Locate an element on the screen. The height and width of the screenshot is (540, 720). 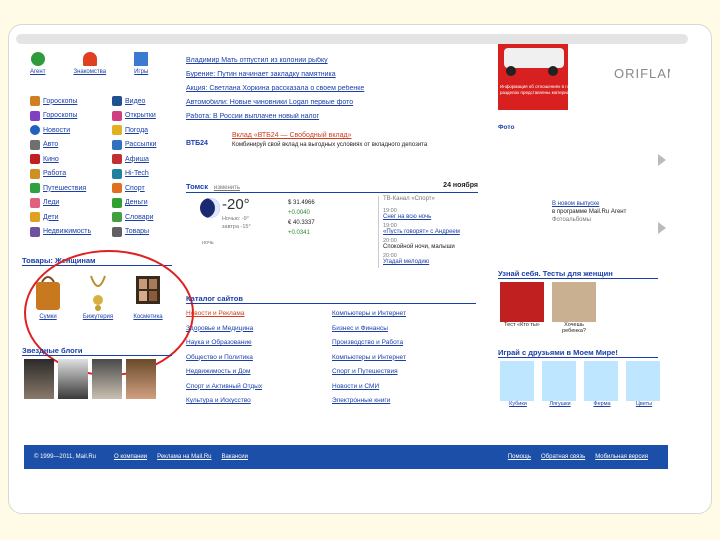
catalog-link: Новости и Реклама is located at coordinates (256, 314).